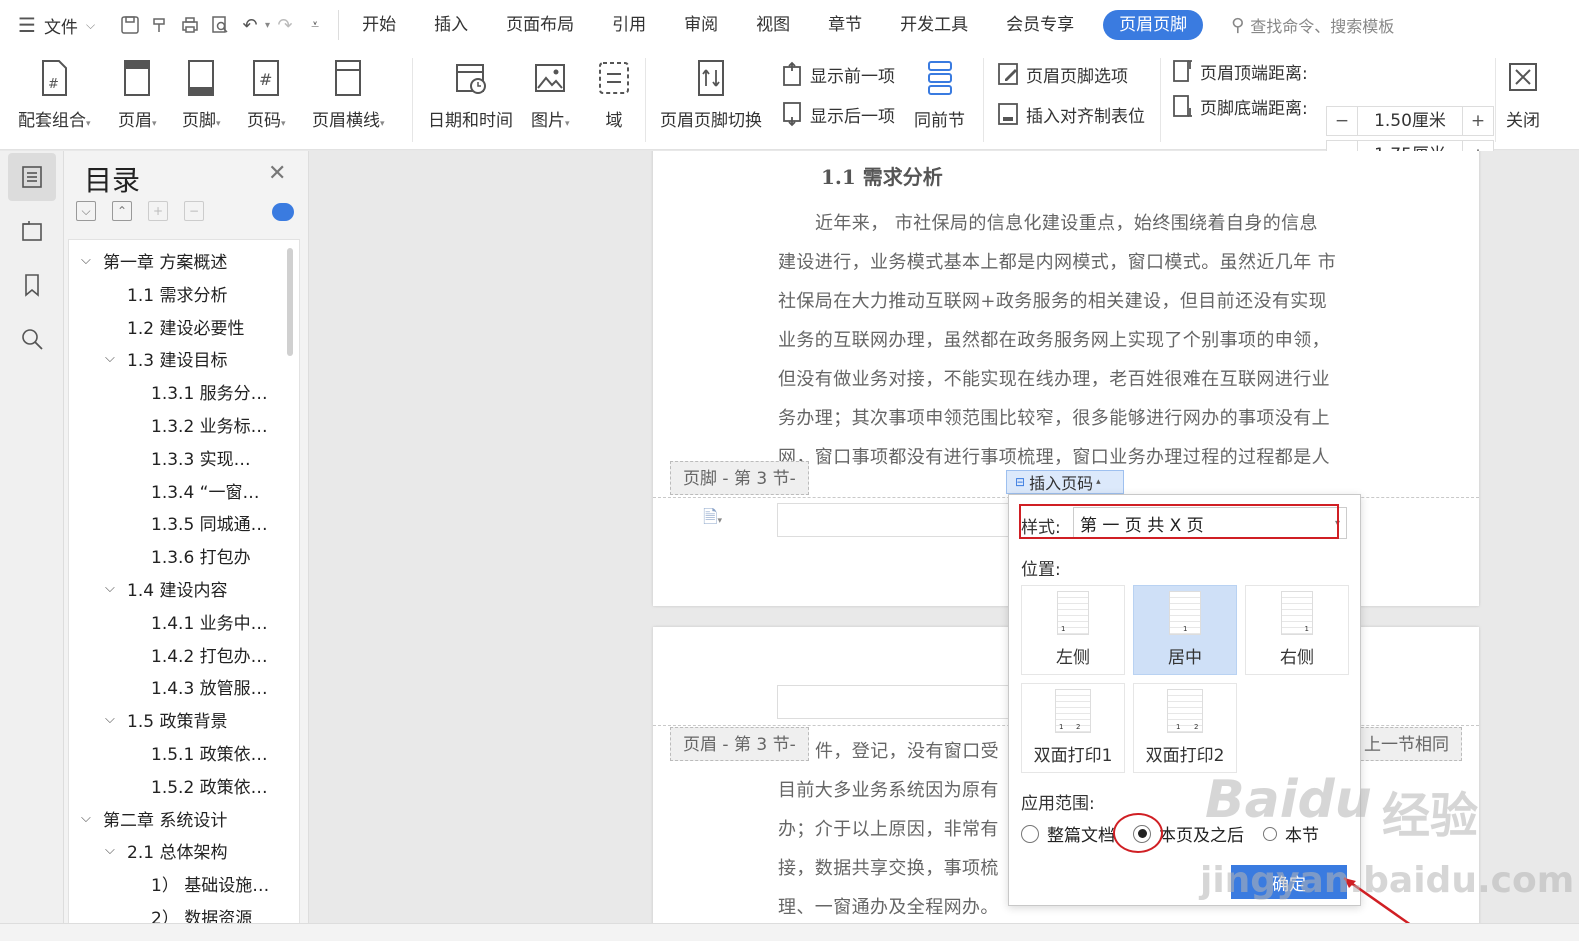 The height and width of the screenshot is (941, 1579). I want to click on toc-item: ⌵ 1.5 政策背景, so click(166, 719).